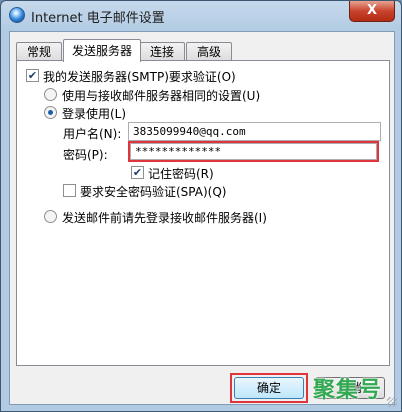 The width and height of the screenshot is (402, 412). I want to click on logon-radio, so click(50, 112).